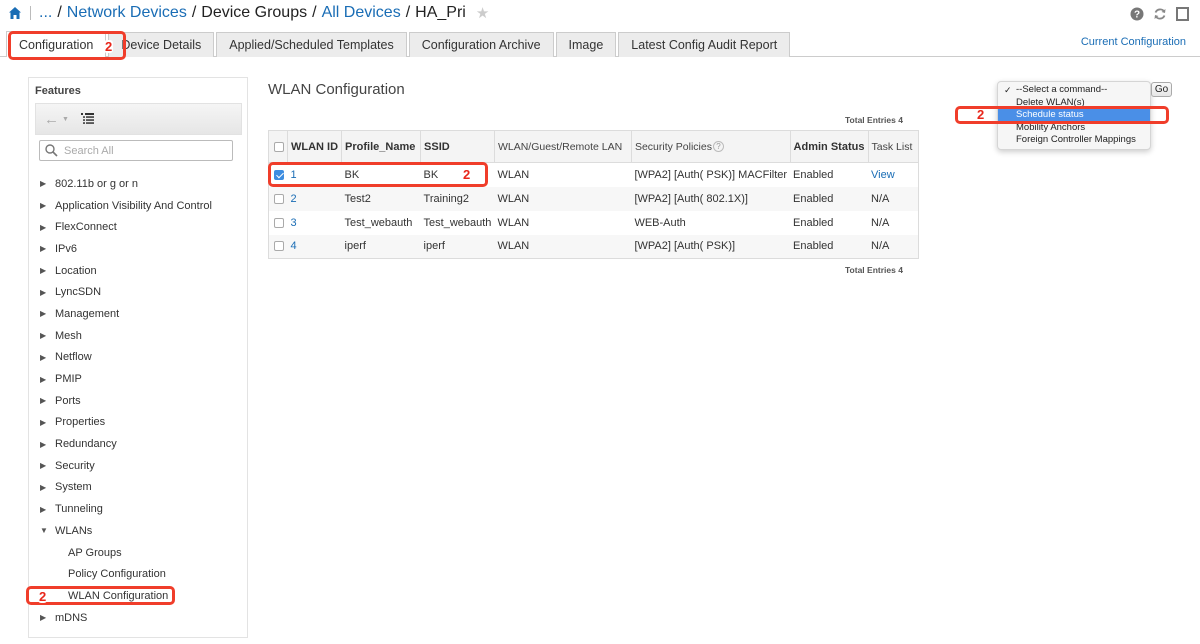 This screenshot has height=644, width=1200. I want to click on command-option-select: ✓ --Select a command--, so click(1074, 90).